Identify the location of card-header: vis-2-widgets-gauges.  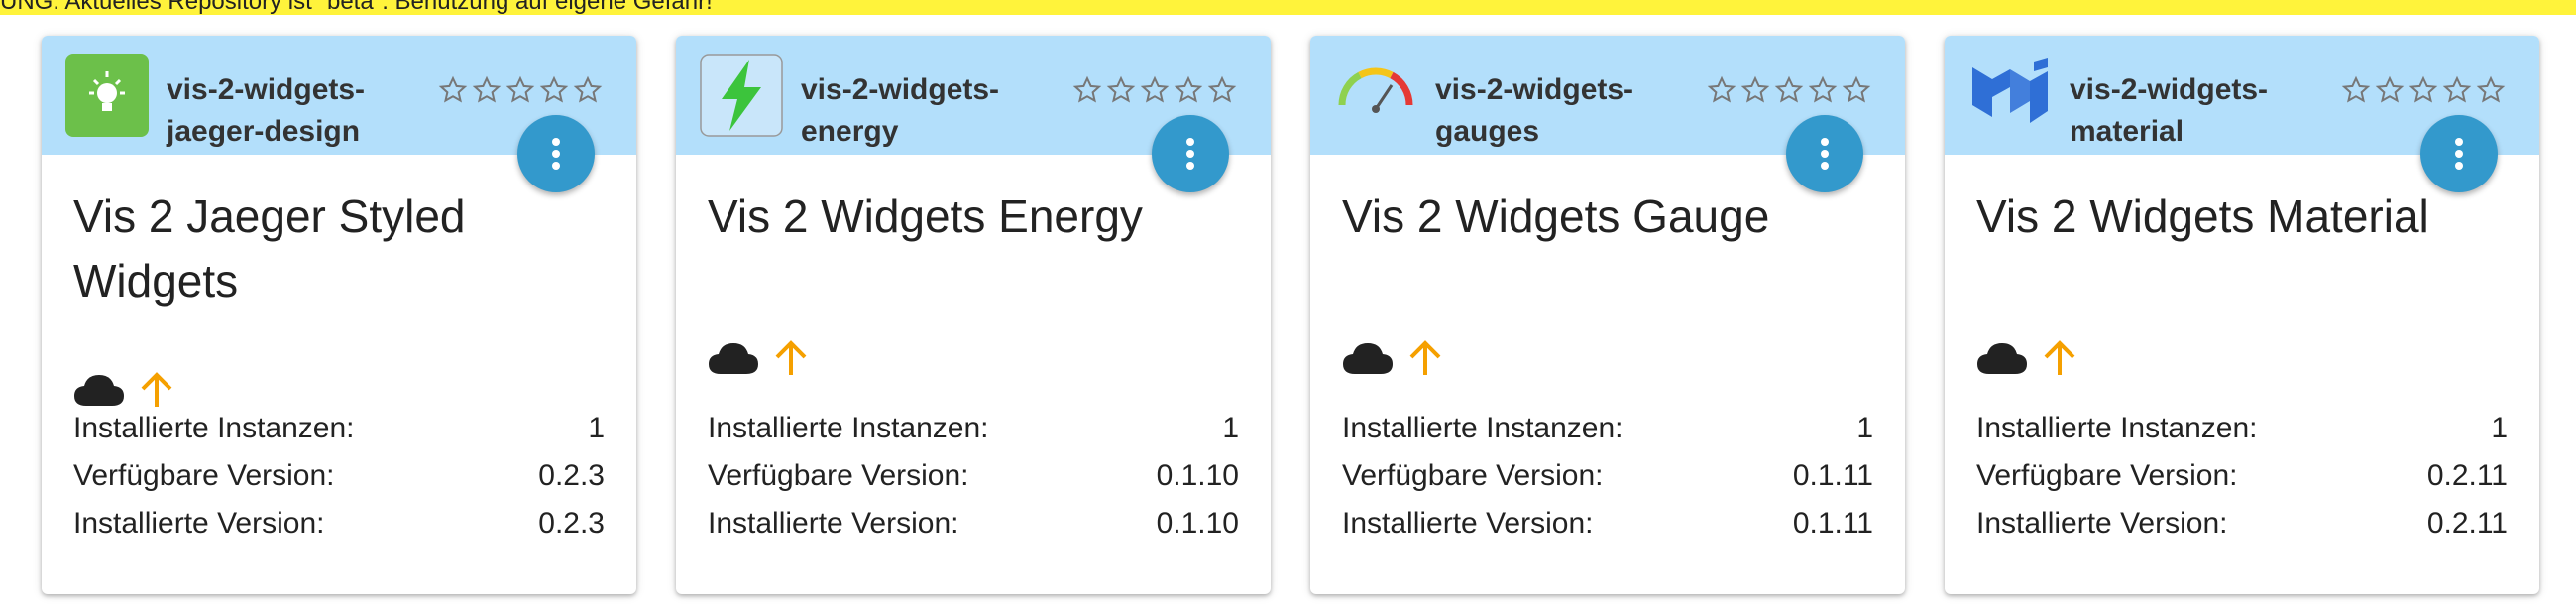
(1607, 114).